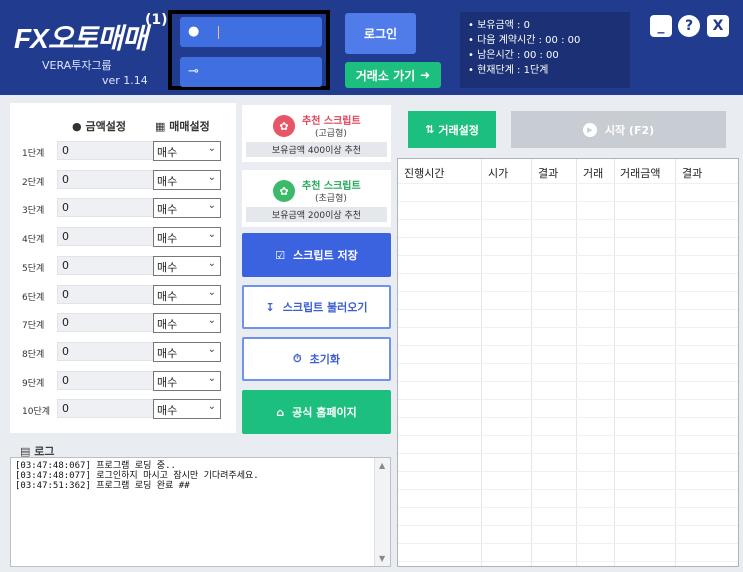 Image resolution: width=743 pixels, height=572 pixels. What do you see at coordinates (499, 25) in the screenshot?
I see `info-balance: • 보유금액 : 0` at bounding box center [499, 25].